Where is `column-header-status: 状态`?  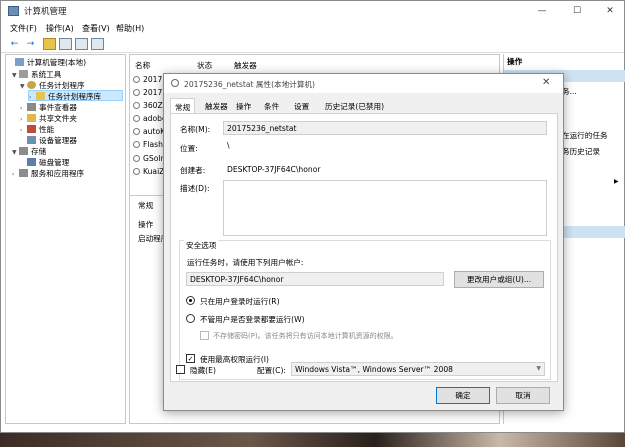 column-header-status: 状态 is located at coordinates (204, 65).